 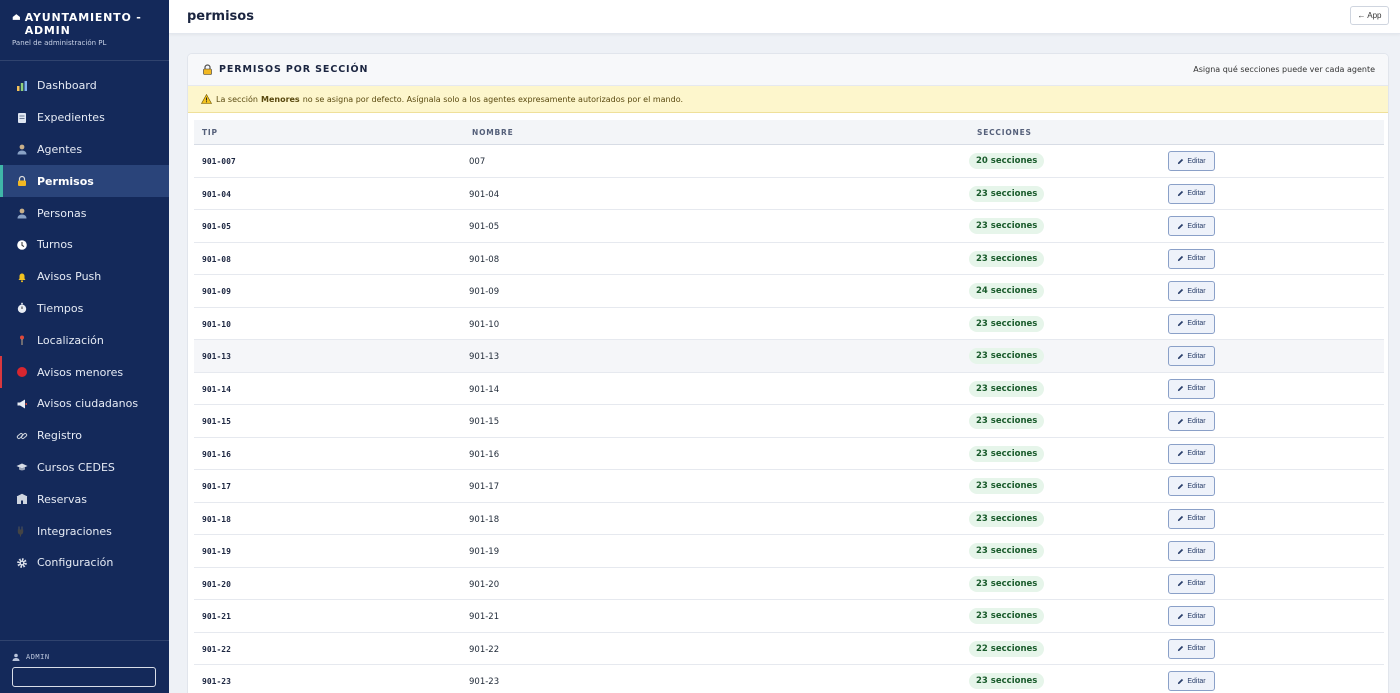 What do you see at coordinates (789, 324) in the screenshot?
I see `table-row: 901-10 901-10 23 secciones Editar` at bounding box center [789, 324].